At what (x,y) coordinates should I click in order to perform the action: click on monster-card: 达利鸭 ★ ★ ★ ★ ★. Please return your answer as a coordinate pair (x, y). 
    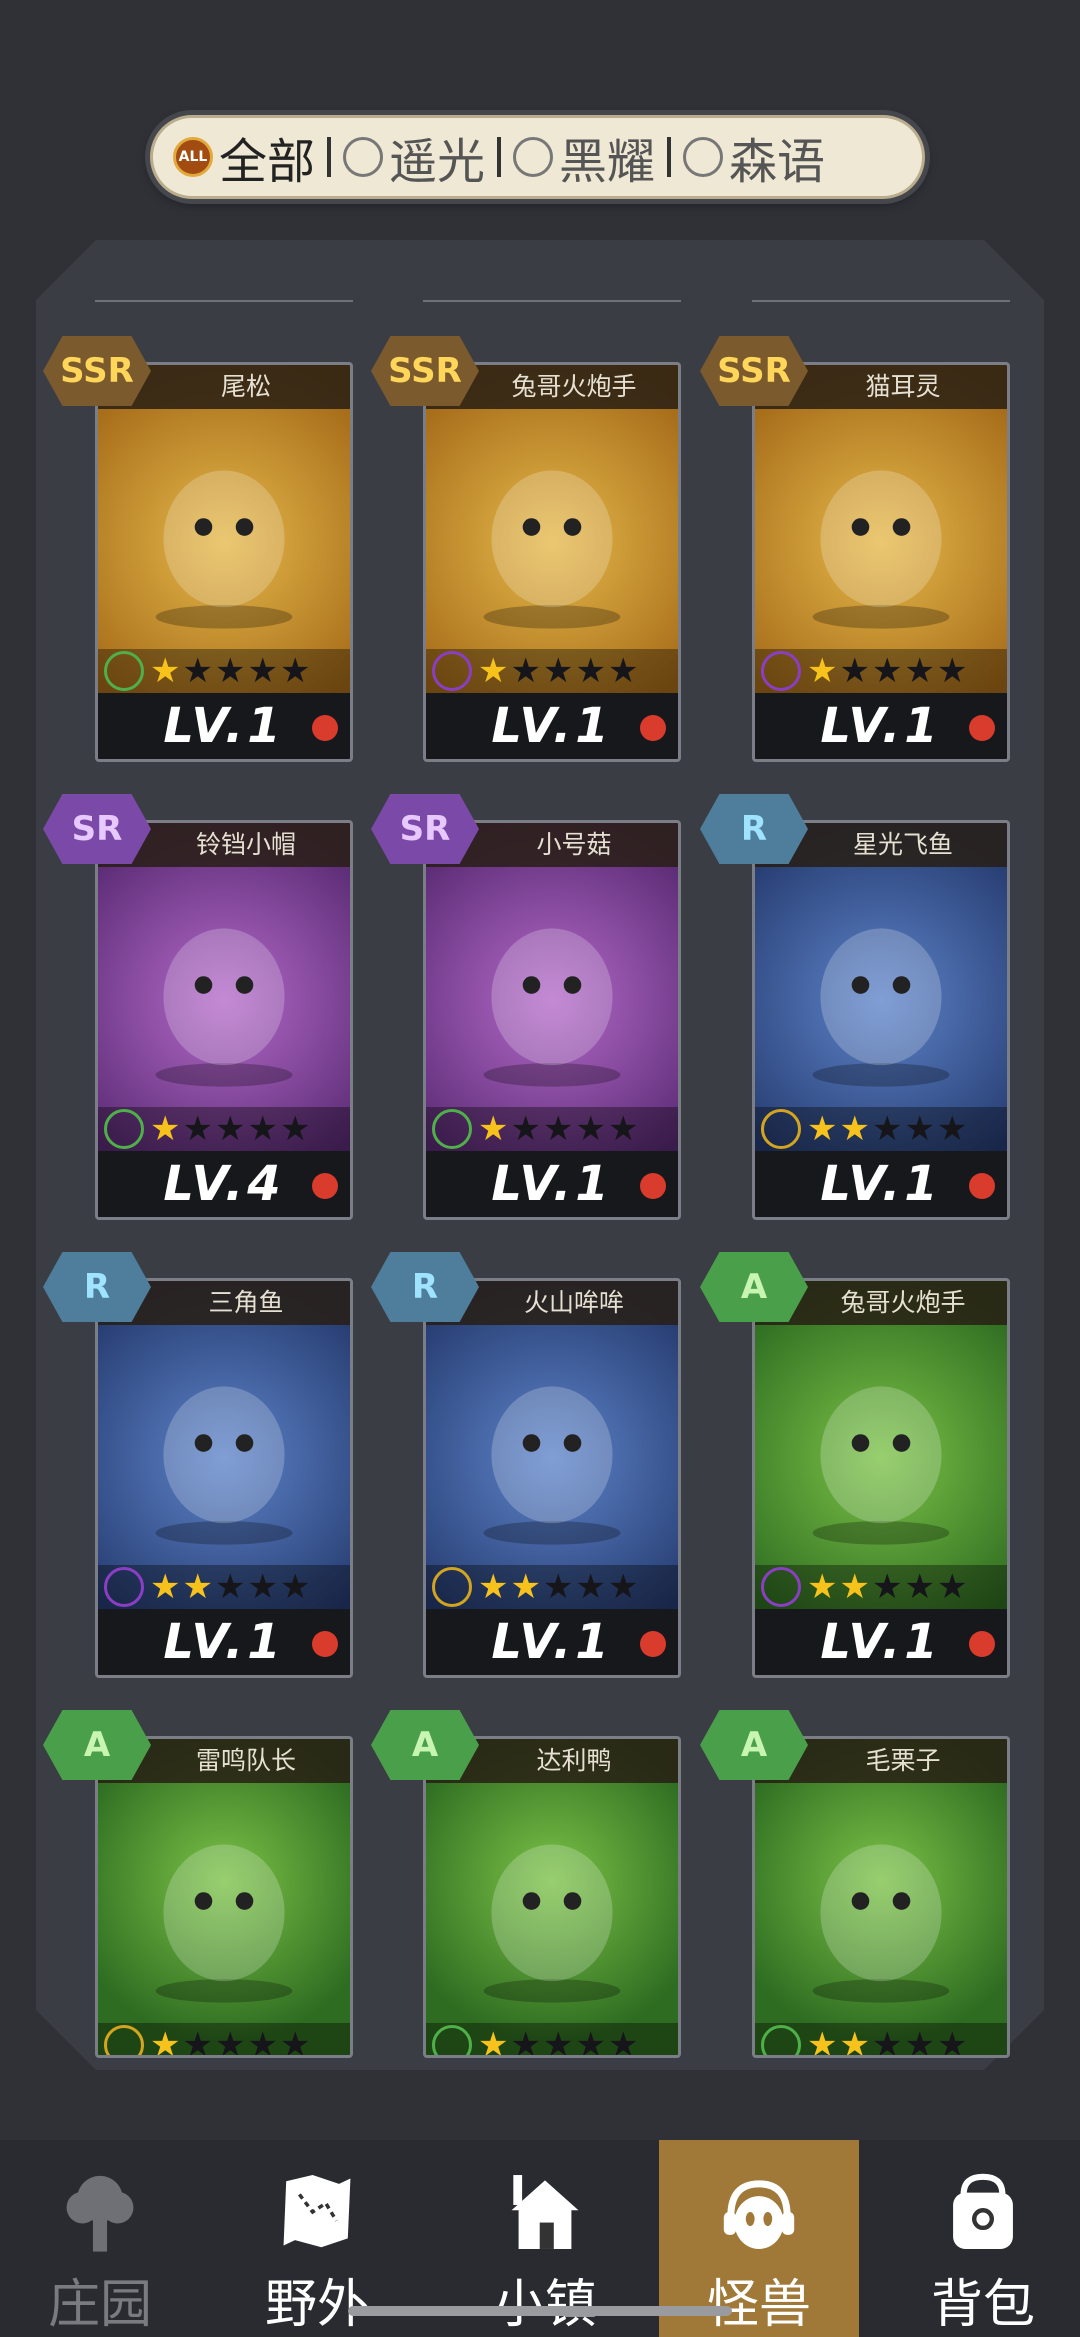
    Looking at the image, I should click on (552, 1897).